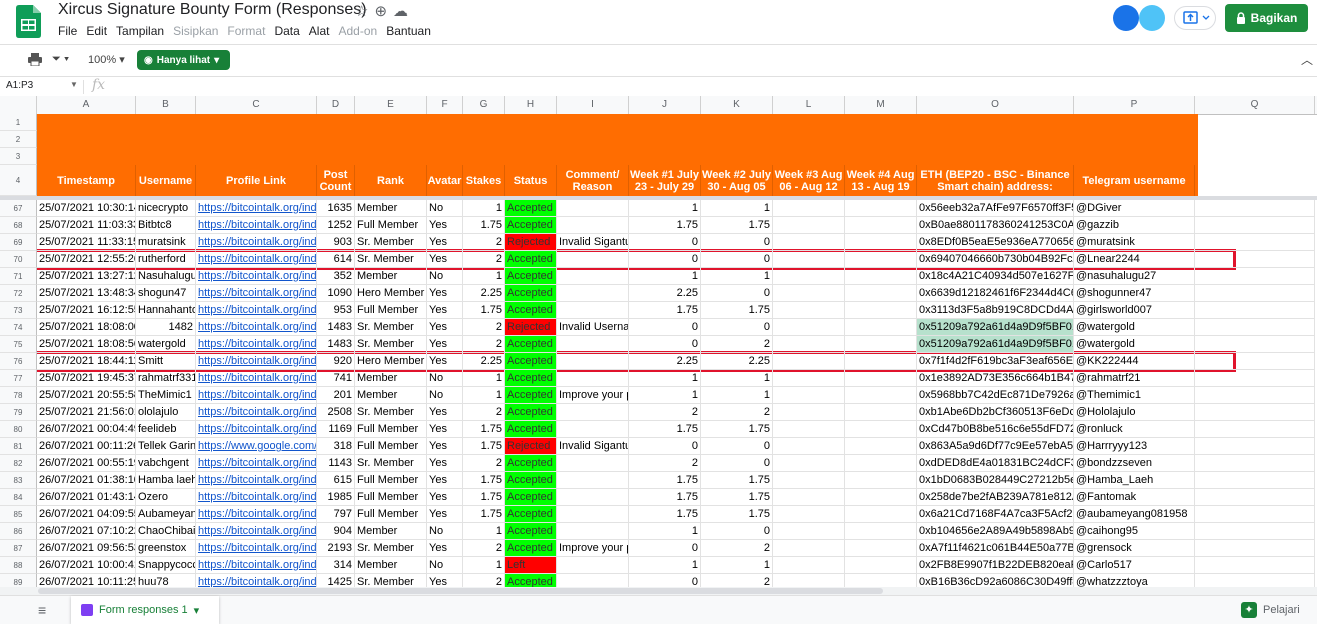  What do you see at coordinates (665, 105) in the screenshot?
I see `column-header-j: J` at bounding box center [665, 105].